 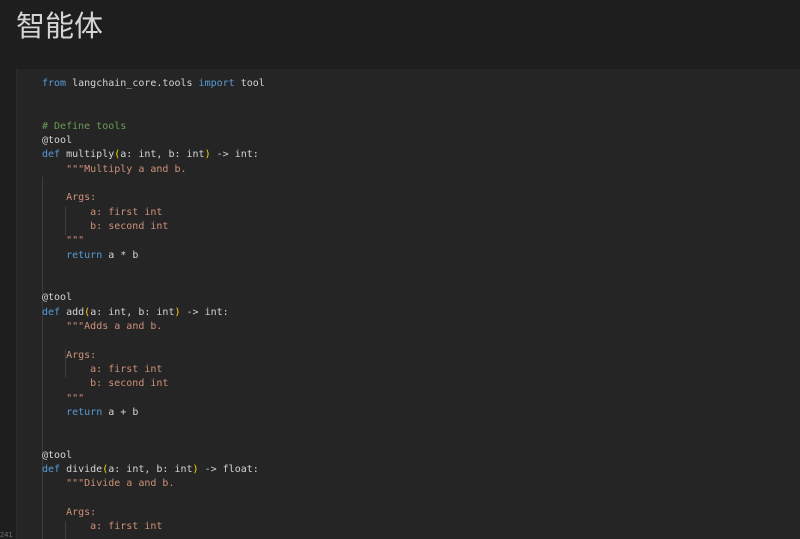 What do you see at coordinates (120, 484) in the screenshot?
I see `code-token: """Divide a and b.` at bounding box center [120, 484].